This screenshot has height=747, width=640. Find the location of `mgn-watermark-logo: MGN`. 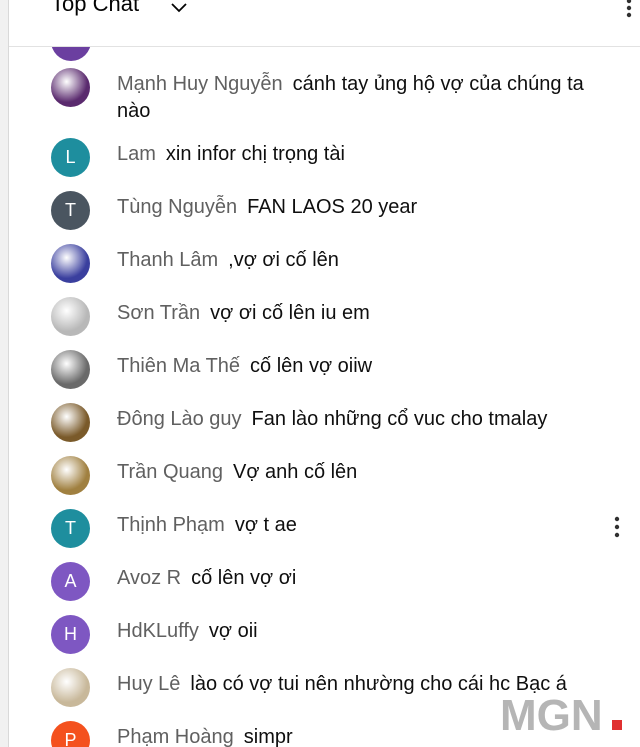

mgn-watermark-logo: MGN is located at coordinates (561, 713).